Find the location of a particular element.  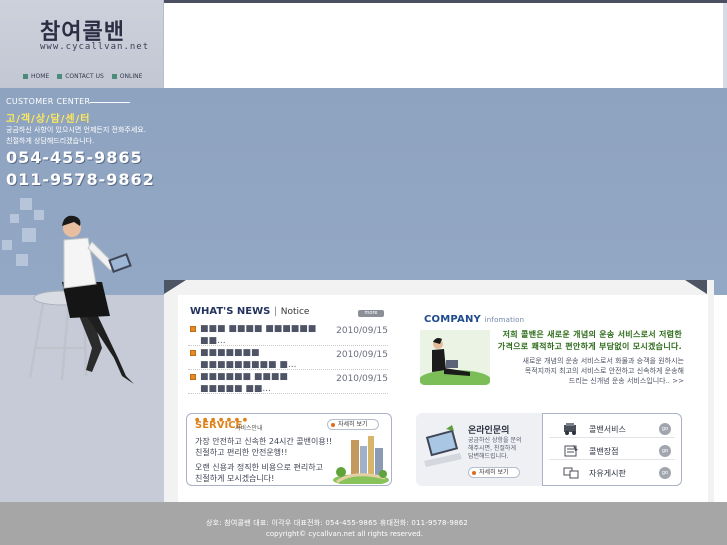

nav-home: HOME is located at coordinates (36, 76).